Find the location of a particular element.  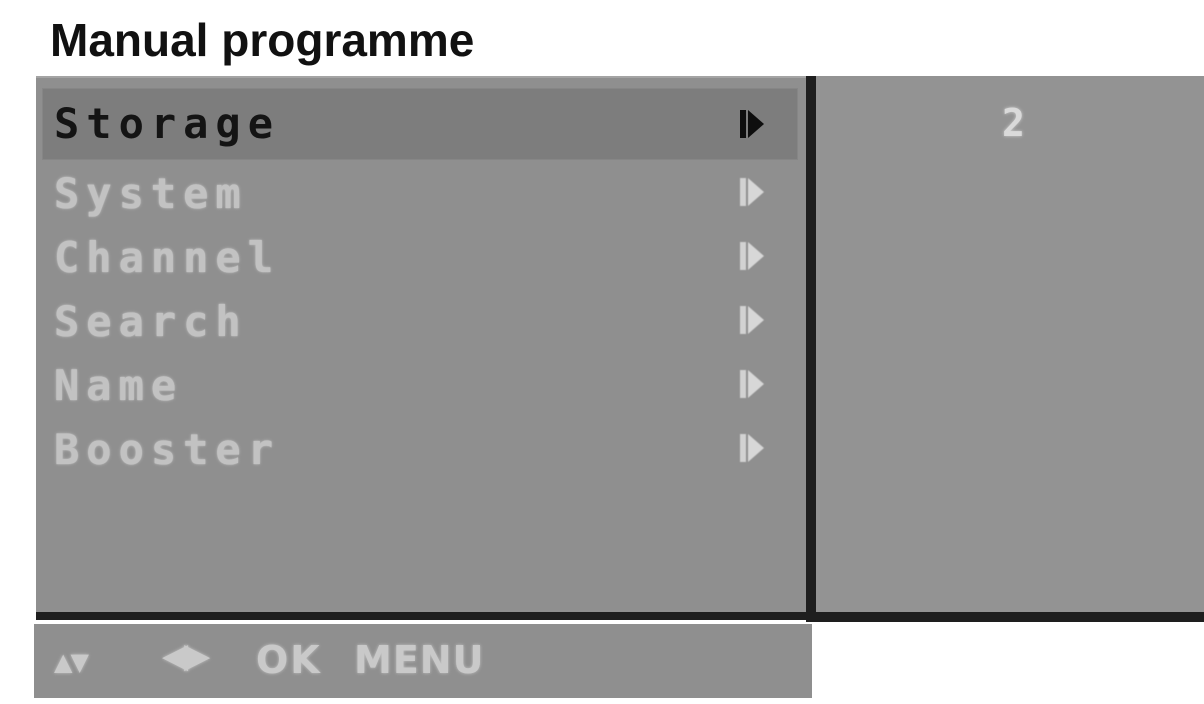

storage-value: 2 is located at coordinates (1013, 123).